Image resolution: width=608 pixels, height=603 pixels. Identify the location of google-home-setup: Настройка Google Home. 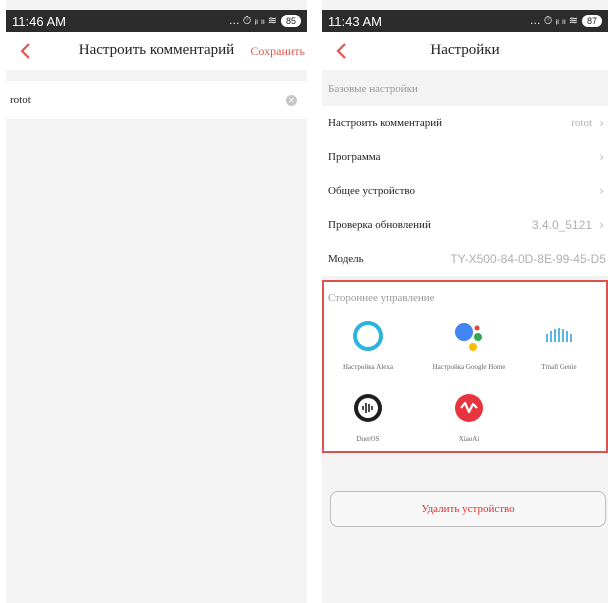
(469, 345).